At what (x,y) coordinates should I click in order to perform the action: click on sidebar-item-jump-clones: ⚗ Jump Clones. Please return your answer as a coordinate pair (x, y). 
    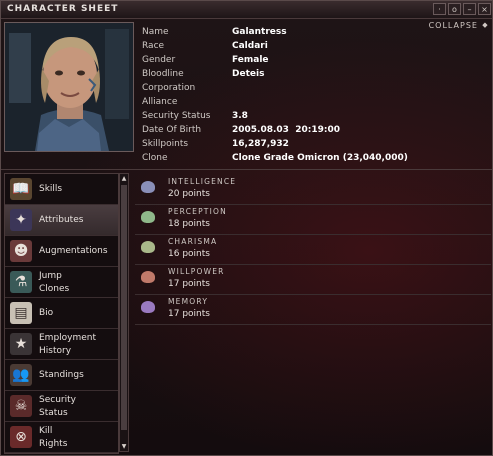
    Looking at the image, I should click on (61, 282).